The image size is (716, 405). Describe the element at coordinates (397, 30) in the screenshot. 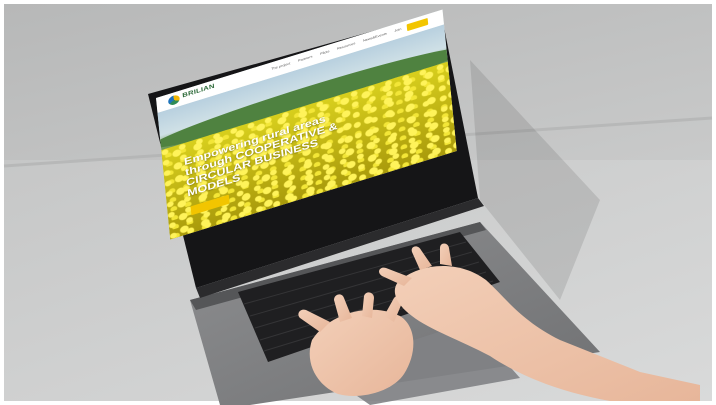

I see `menu-item-join: Join` at that location.